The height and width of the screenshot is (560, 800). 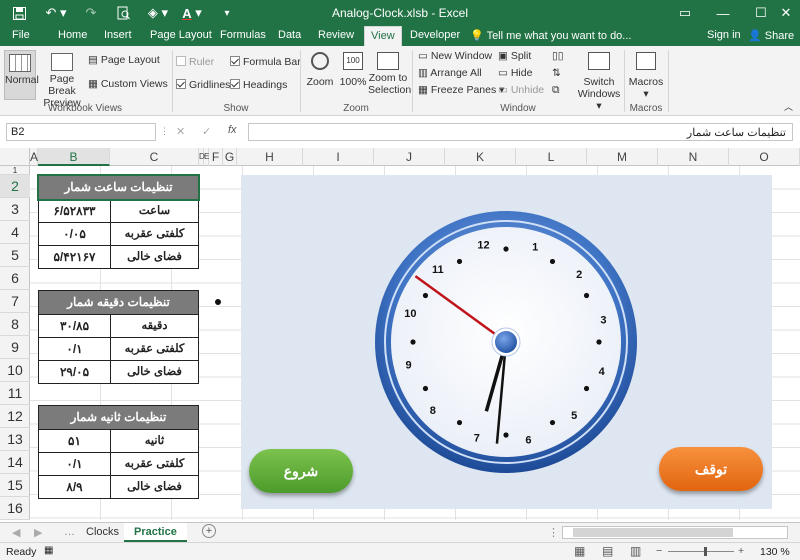 I want to click on arrange-all-button: ▥ Arrange All, so click(x=450, y=73).